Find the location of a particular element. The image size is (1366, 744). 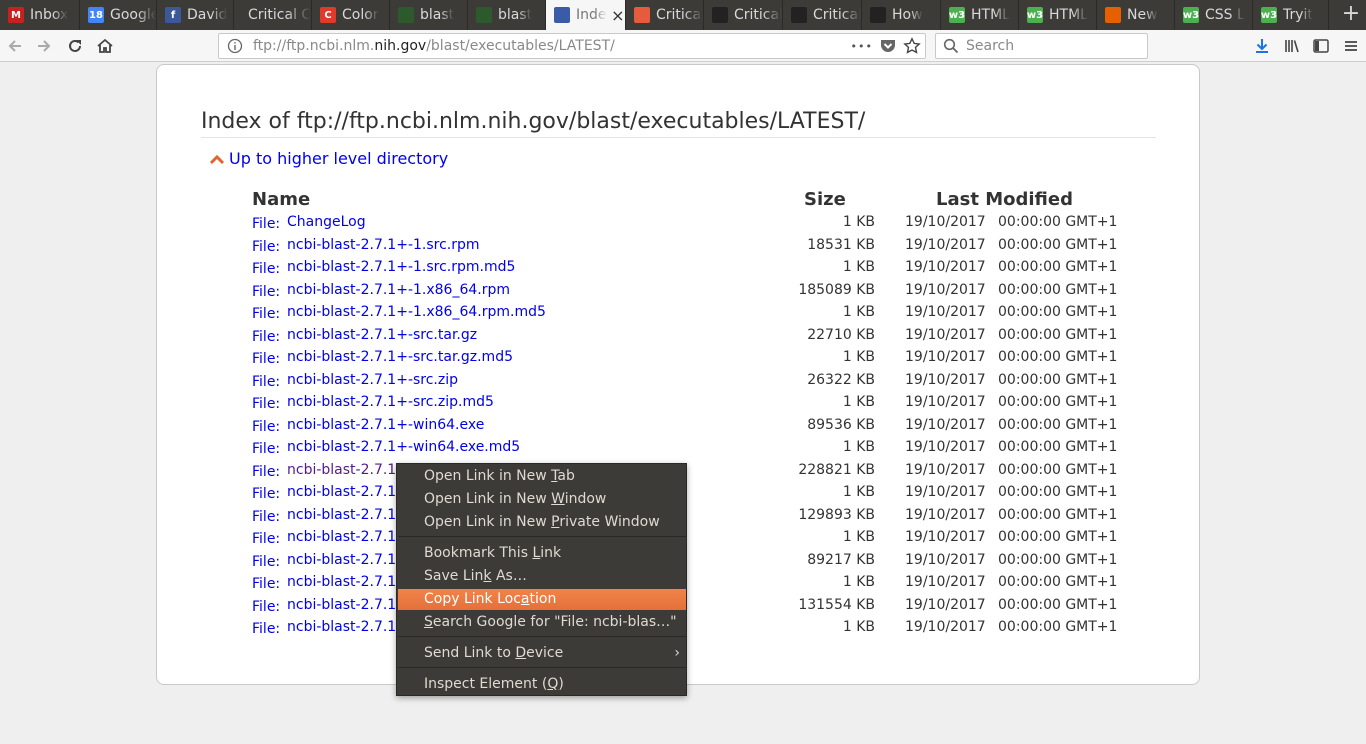

file-name-link: ncbi-blast-2.7.1+-src.zip.md5 is located at coordinates (390, 402).